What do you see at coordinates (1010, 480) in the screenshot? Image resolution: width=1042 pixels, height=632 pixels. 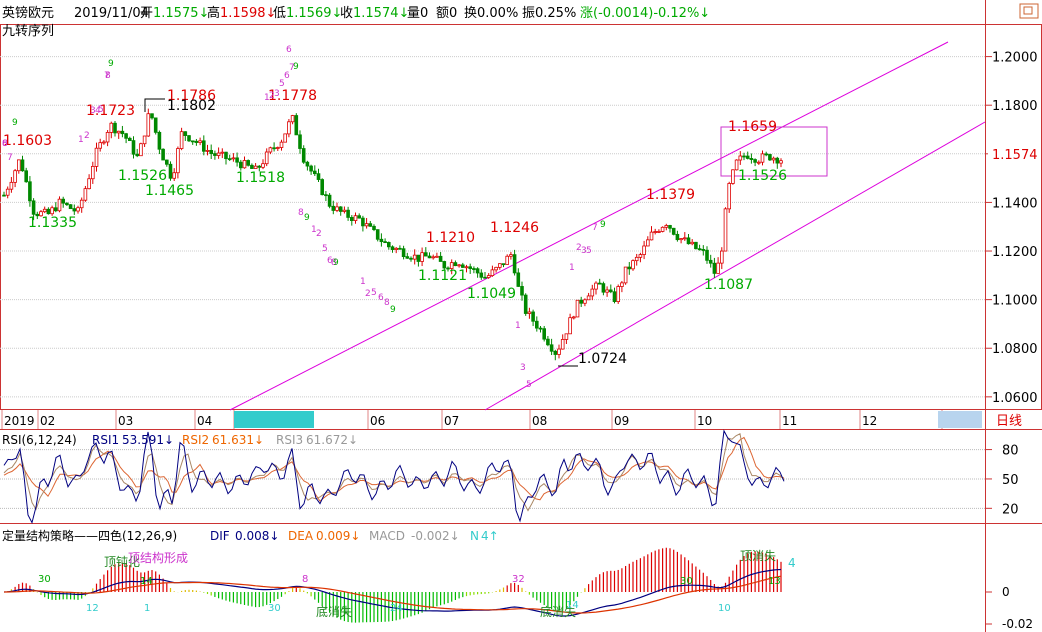 I see `rsi-y-label: 50` at bounding box center [1010, 480].